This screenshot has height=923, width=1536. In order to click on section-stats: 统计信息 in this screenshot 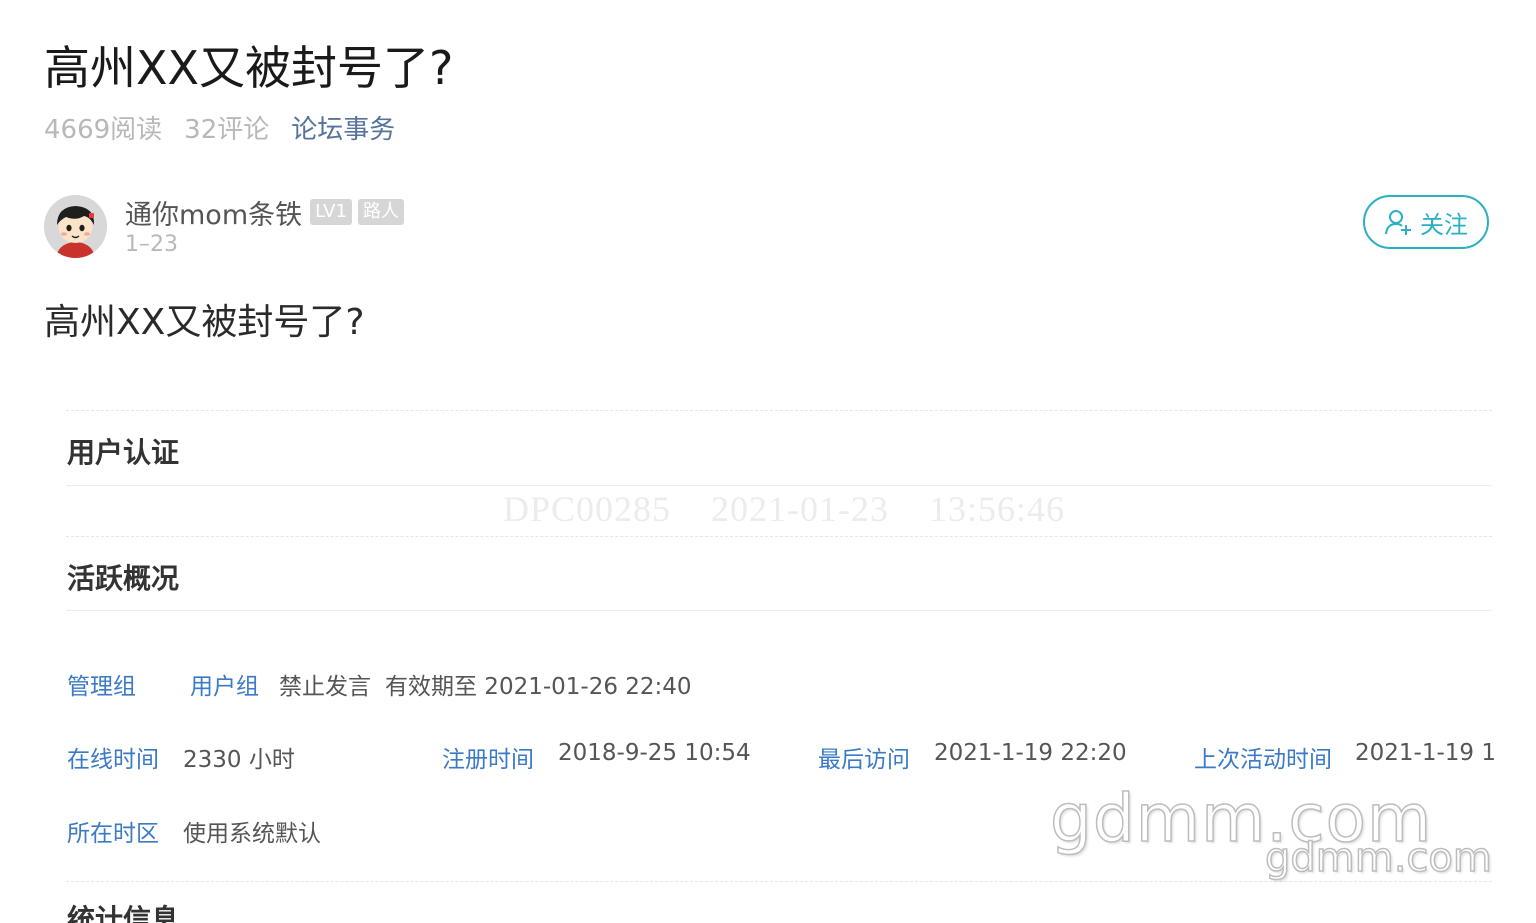, I will do `click(123, 913)`.